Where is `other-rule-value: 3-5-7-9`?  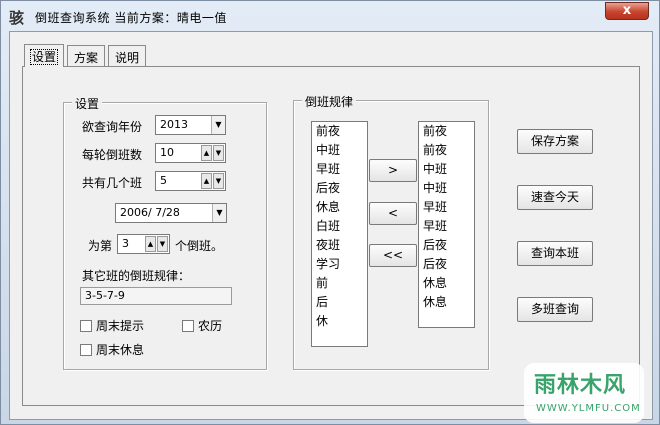 other-rule-value: 3-5-7-9 is located at coordinates (105, 295).